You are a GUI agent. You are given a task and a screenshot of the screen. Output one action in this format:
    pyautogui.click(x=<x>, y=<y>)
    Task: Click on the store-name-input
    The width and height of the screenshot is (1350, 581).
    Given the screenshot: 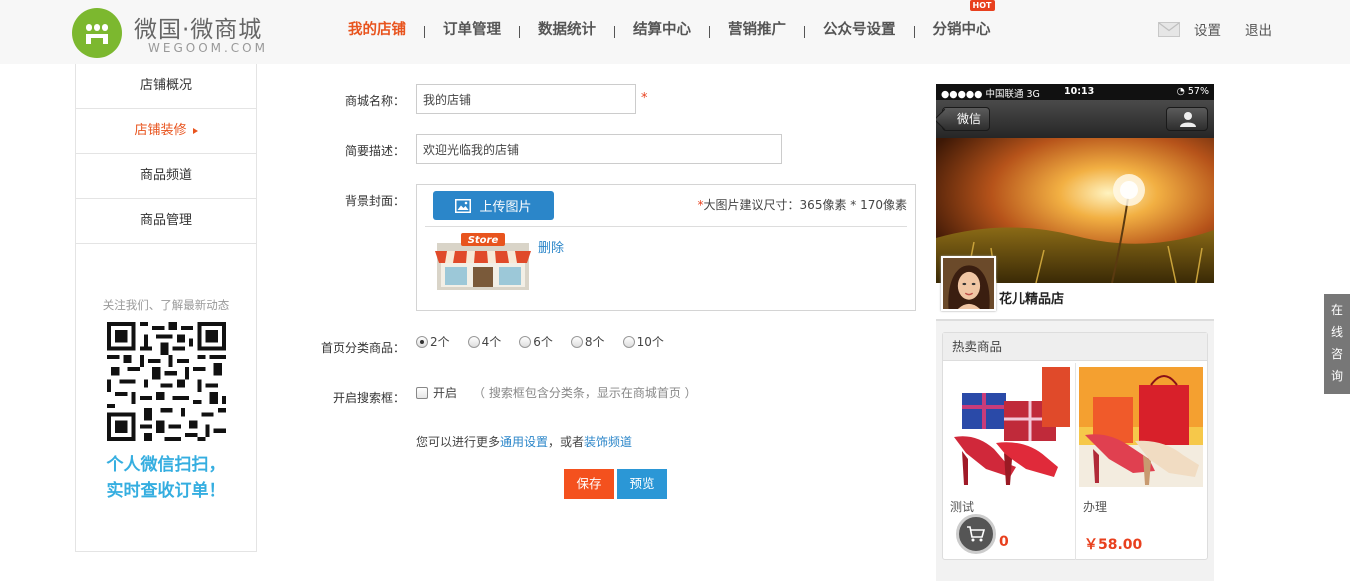 What is the action you would take?
    pyautogui.click(x=526, y=99)
    